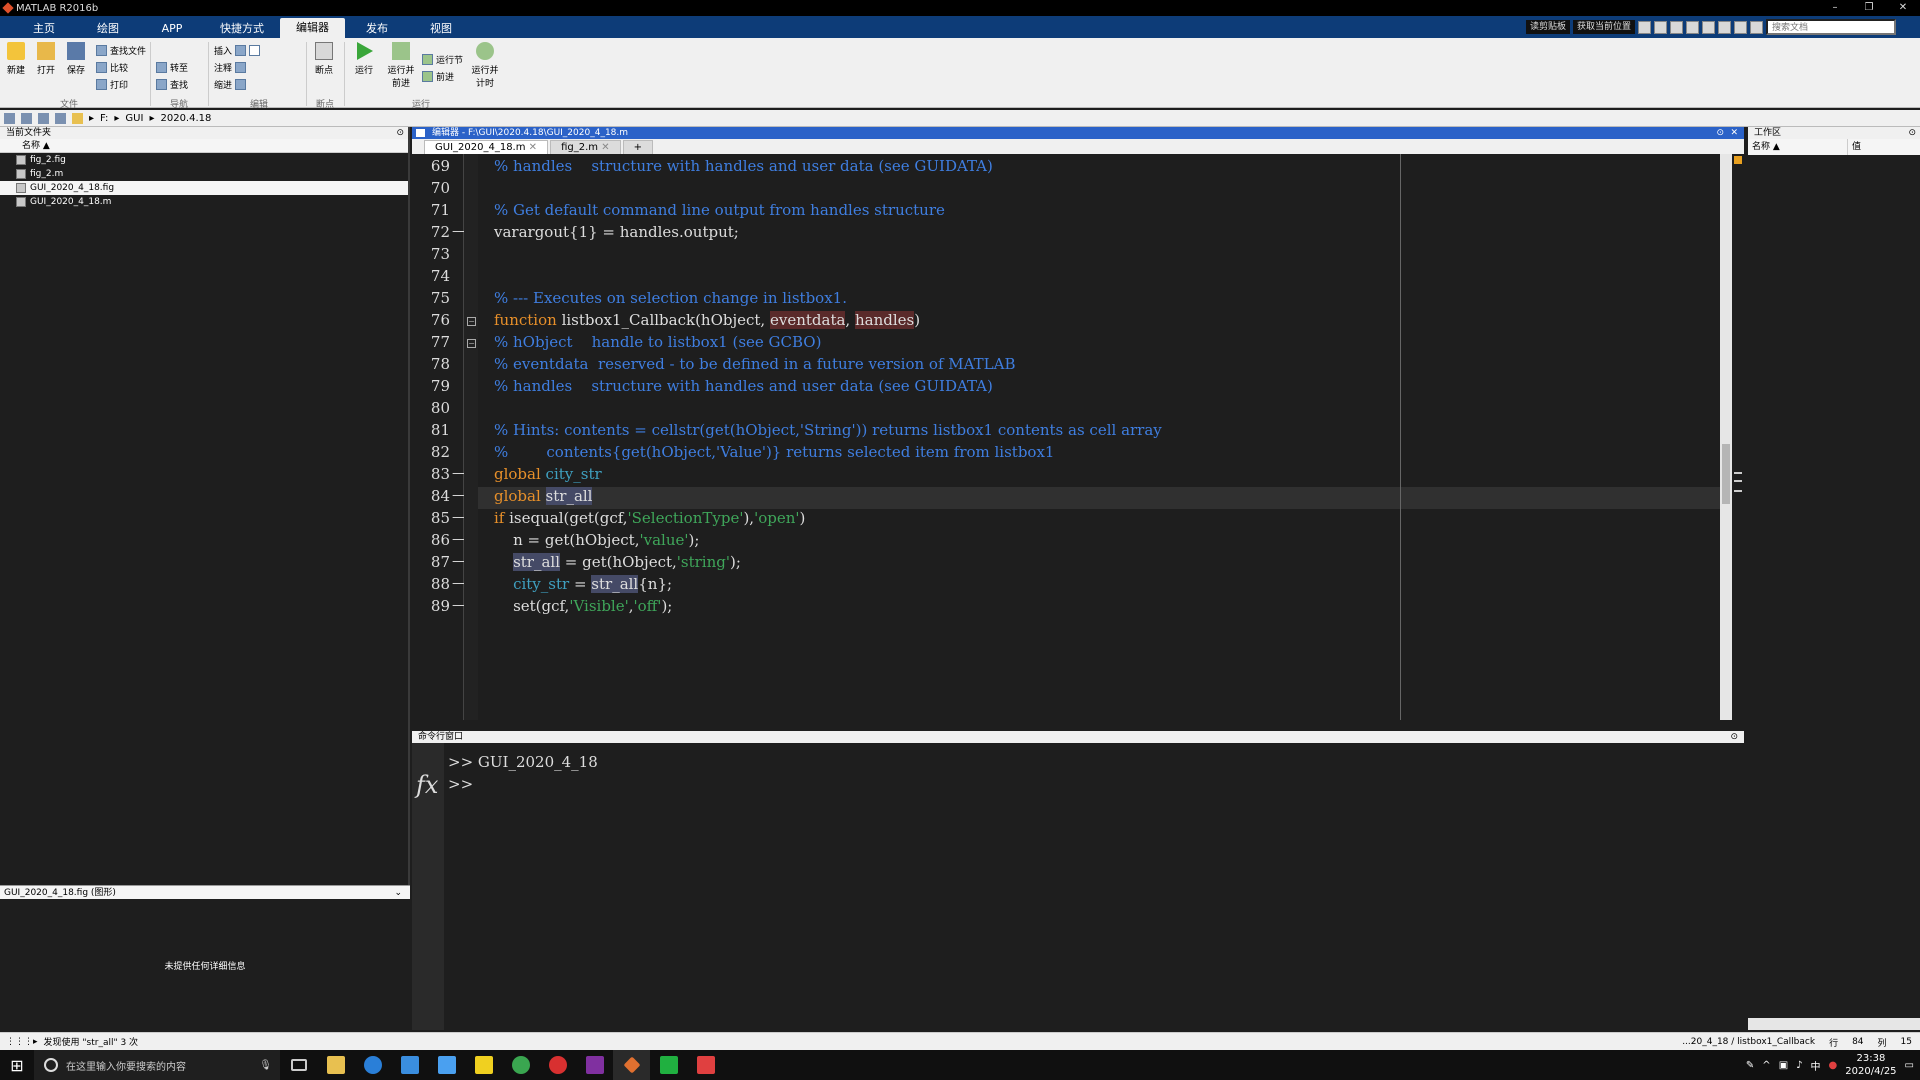 This screenshot has height=1080, width=1920. I want to click on up-folder-icon, so click(43, 118).